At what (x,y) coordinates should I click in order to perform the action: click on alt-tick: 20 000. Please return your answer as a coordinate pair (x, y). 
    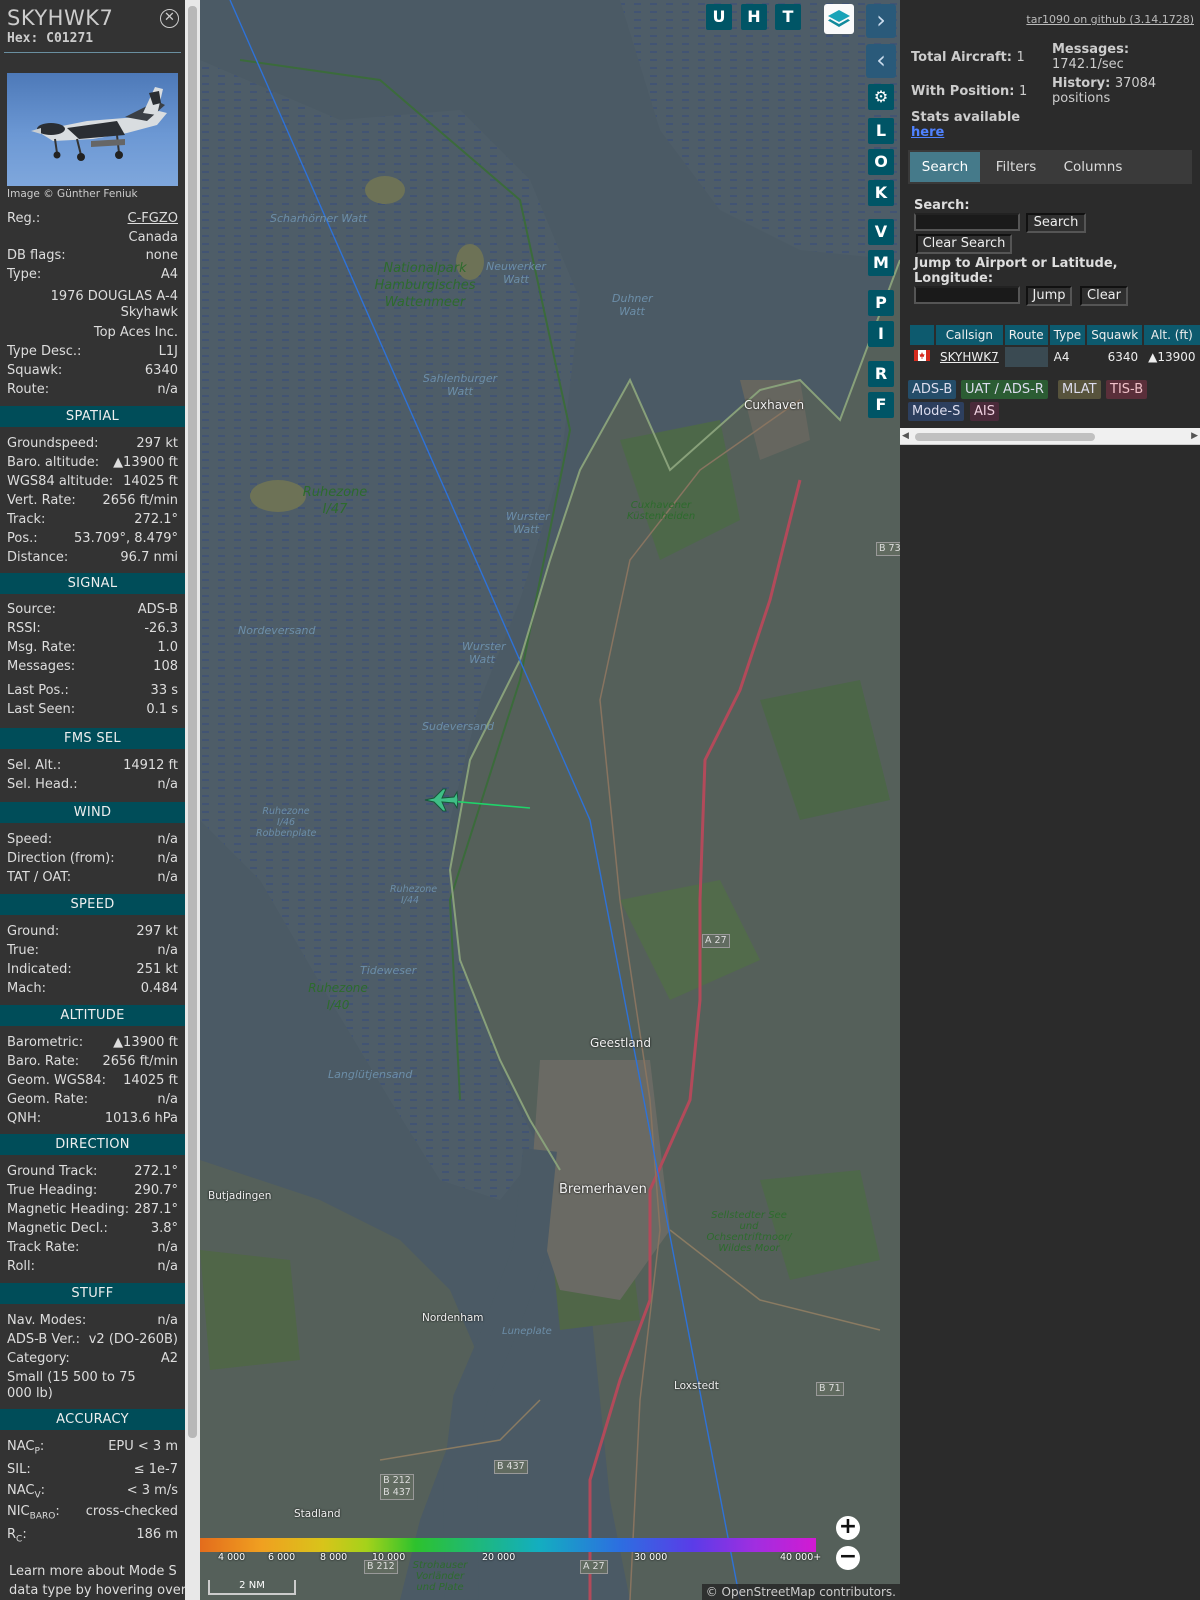
    Looking at the image, I should click on (499, 1557).